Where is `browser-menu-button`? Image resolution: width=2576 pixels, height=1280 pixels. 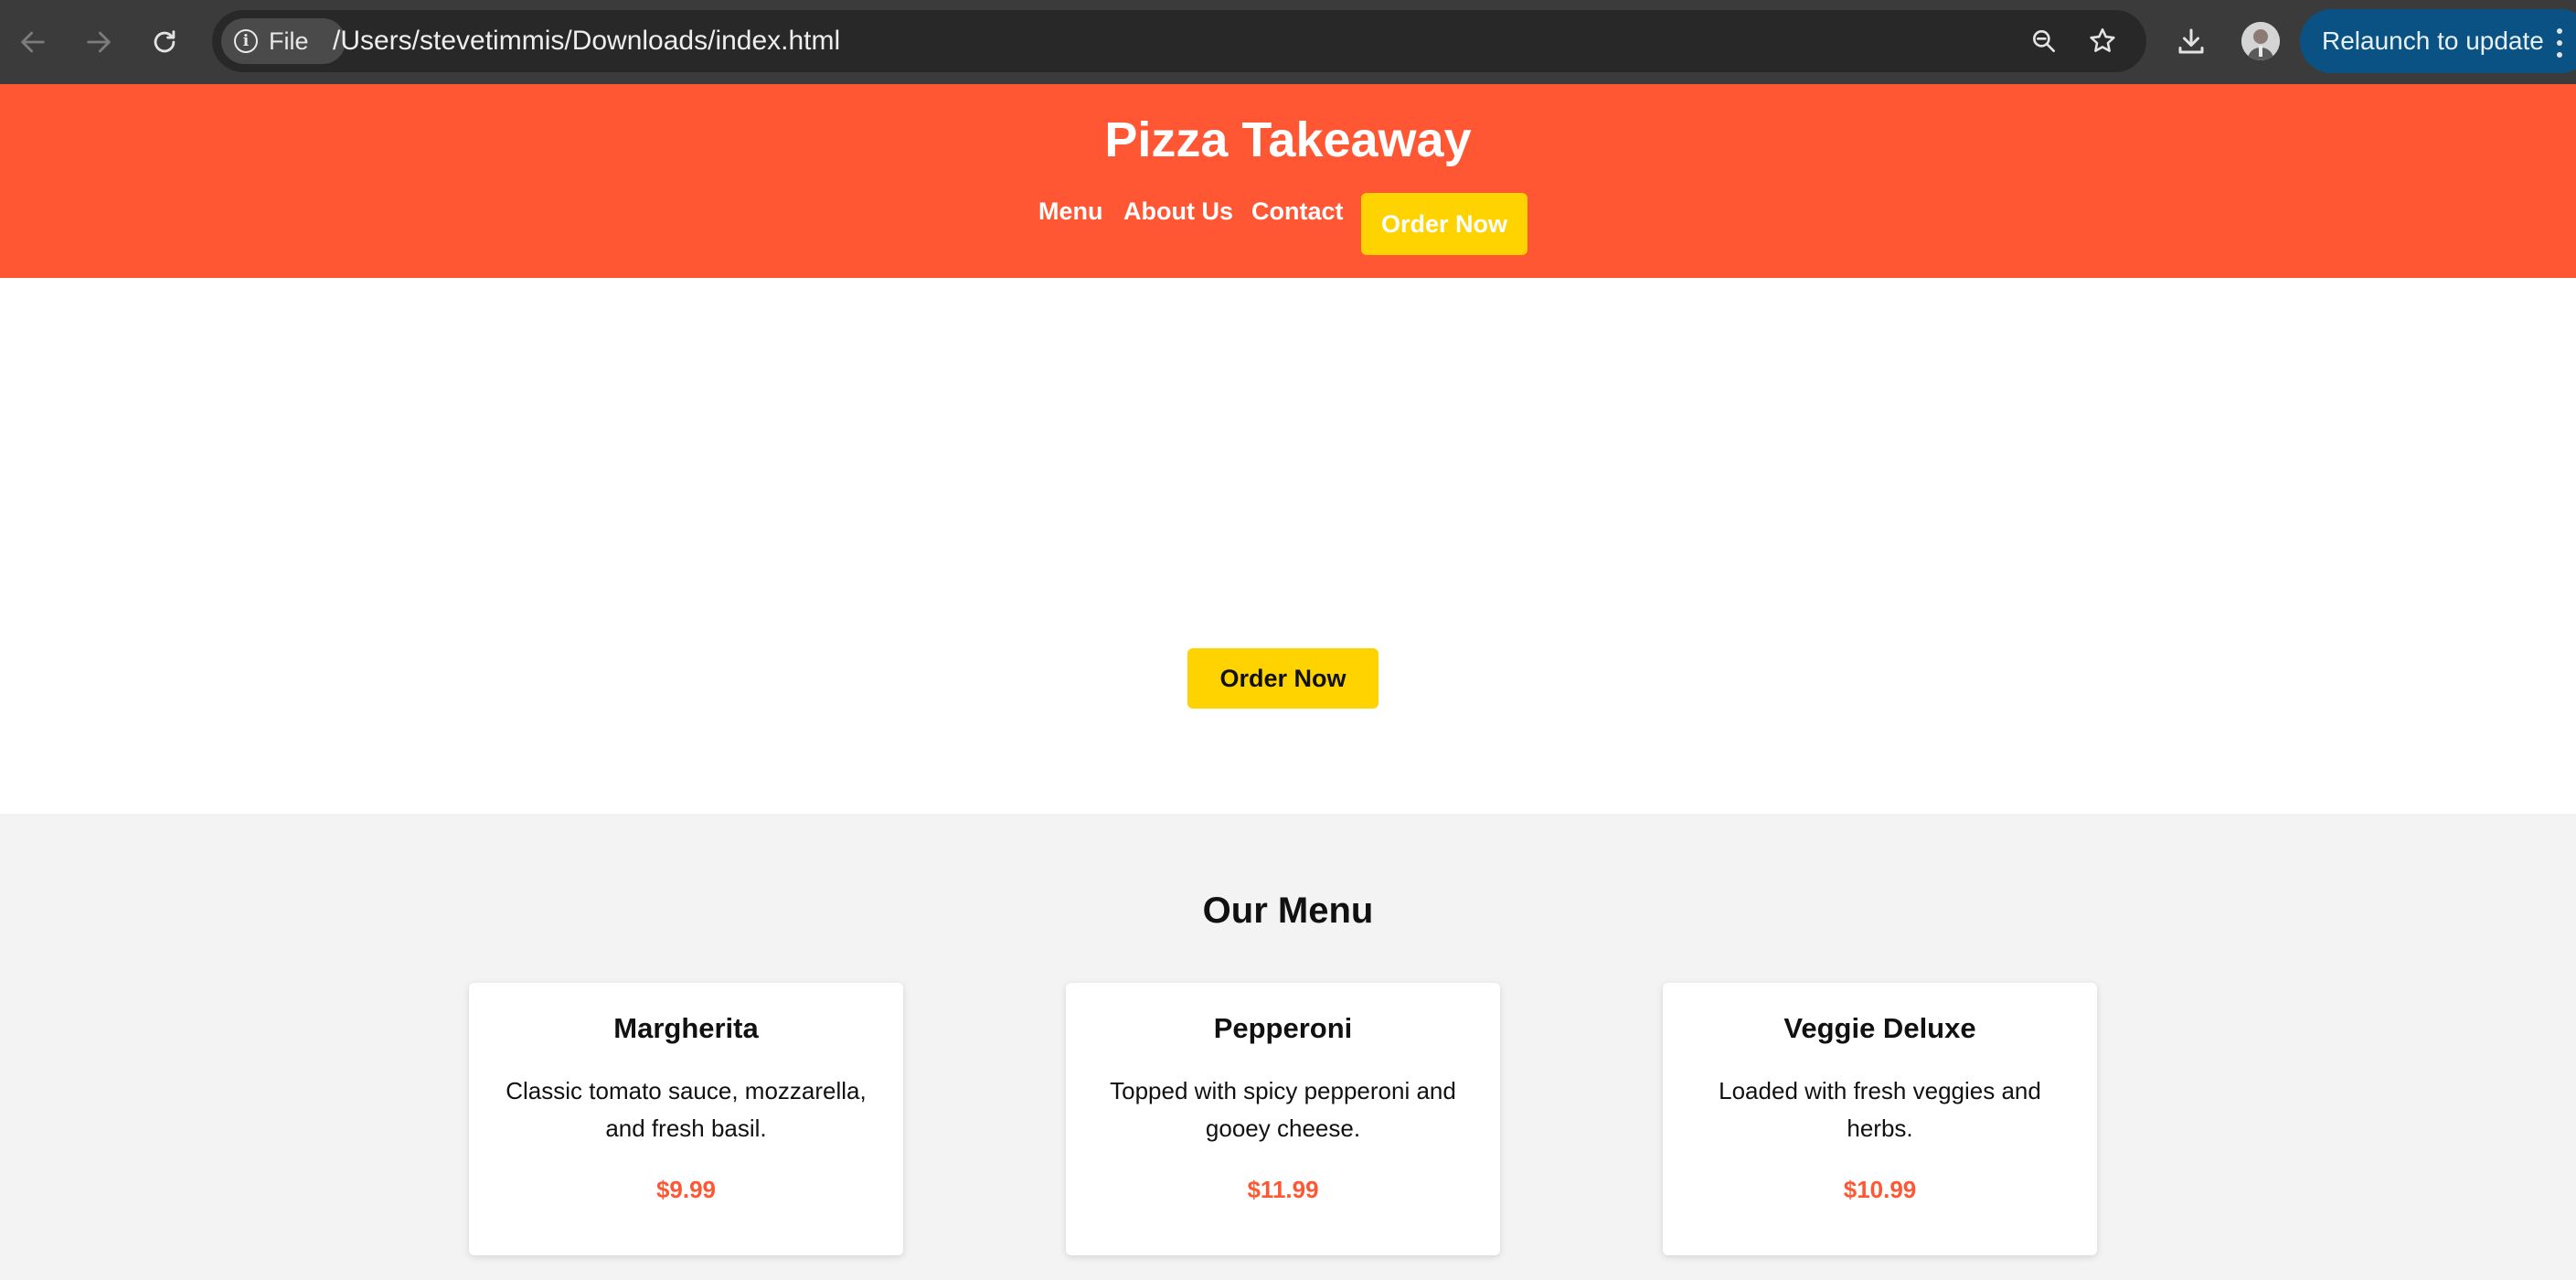
browser-menu-button is located at coordinates (2559, 43).